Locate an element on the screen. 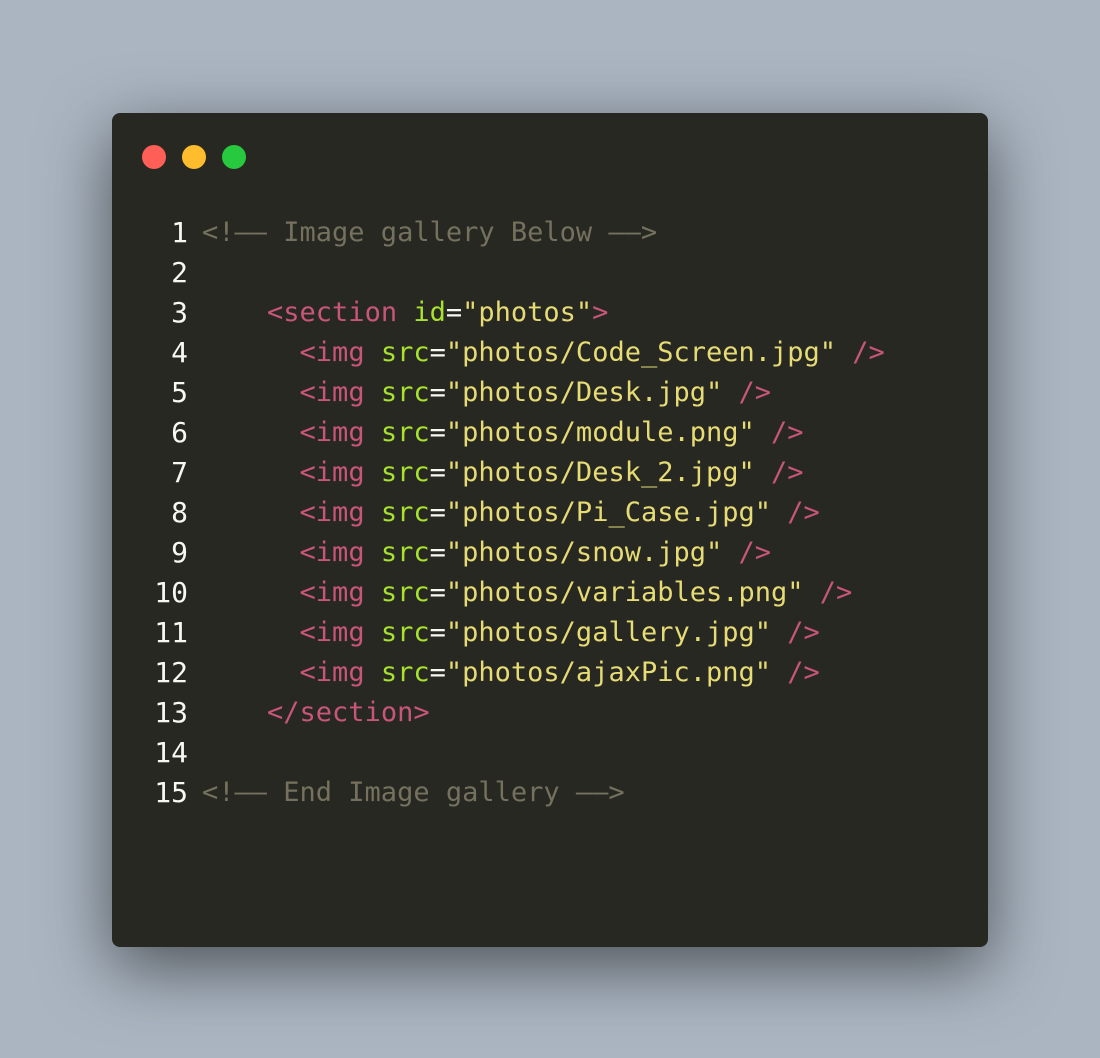 This screenshot has width=1100, height=1058. line-number: 11 is located at coordinates (171, 632).